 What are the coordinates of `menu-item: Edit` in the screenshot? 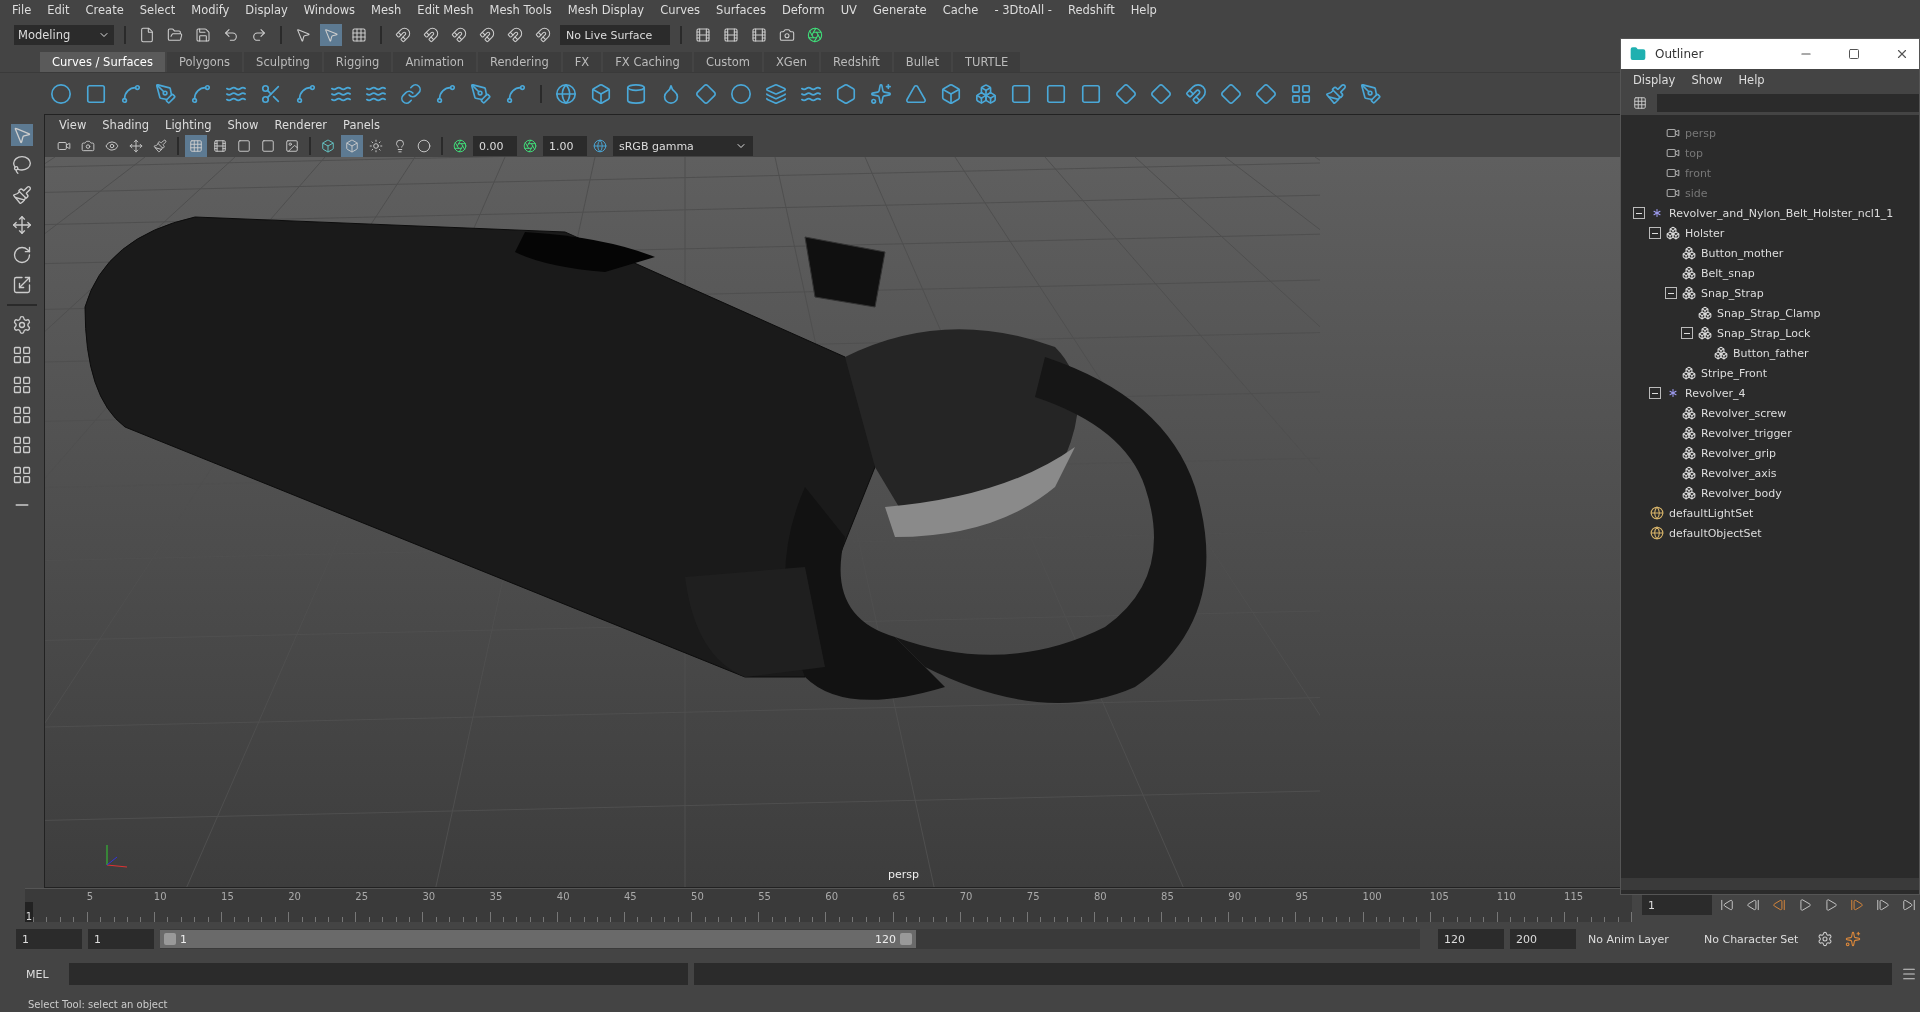 It's located at (58, 10).